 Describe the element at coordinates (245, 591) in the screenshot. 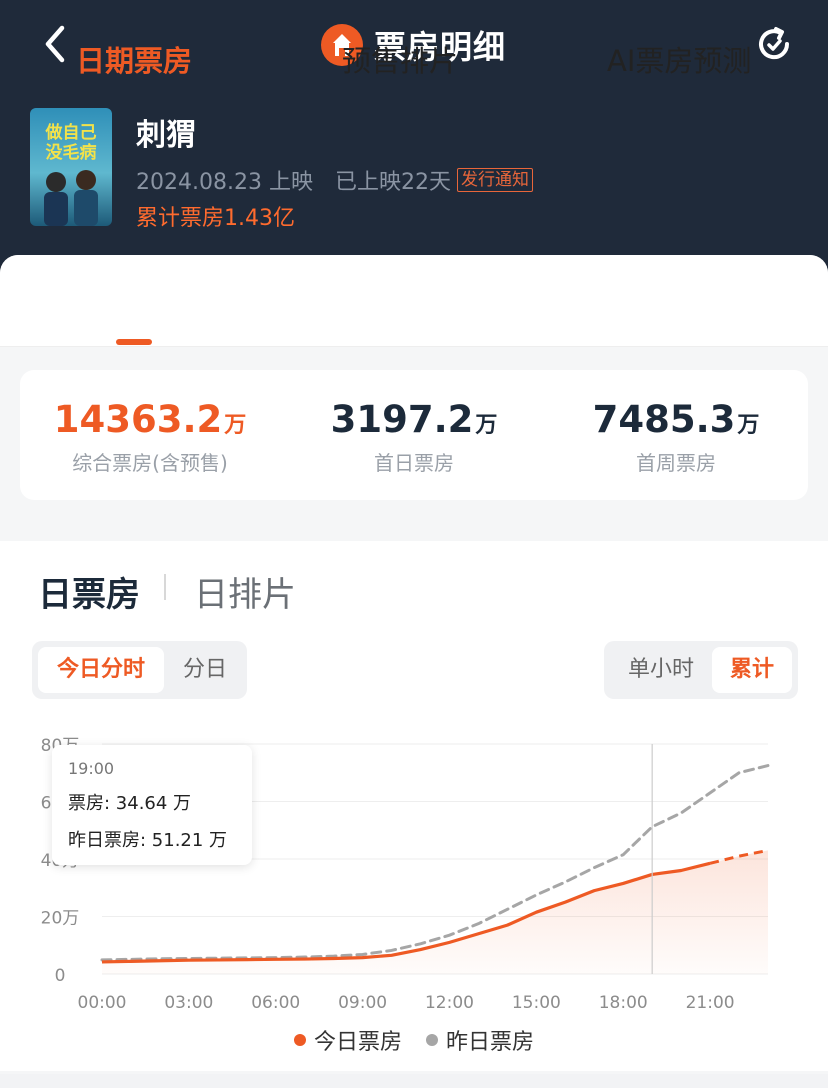

I see `section-tab-daily-schedule: 日排片` at that location.